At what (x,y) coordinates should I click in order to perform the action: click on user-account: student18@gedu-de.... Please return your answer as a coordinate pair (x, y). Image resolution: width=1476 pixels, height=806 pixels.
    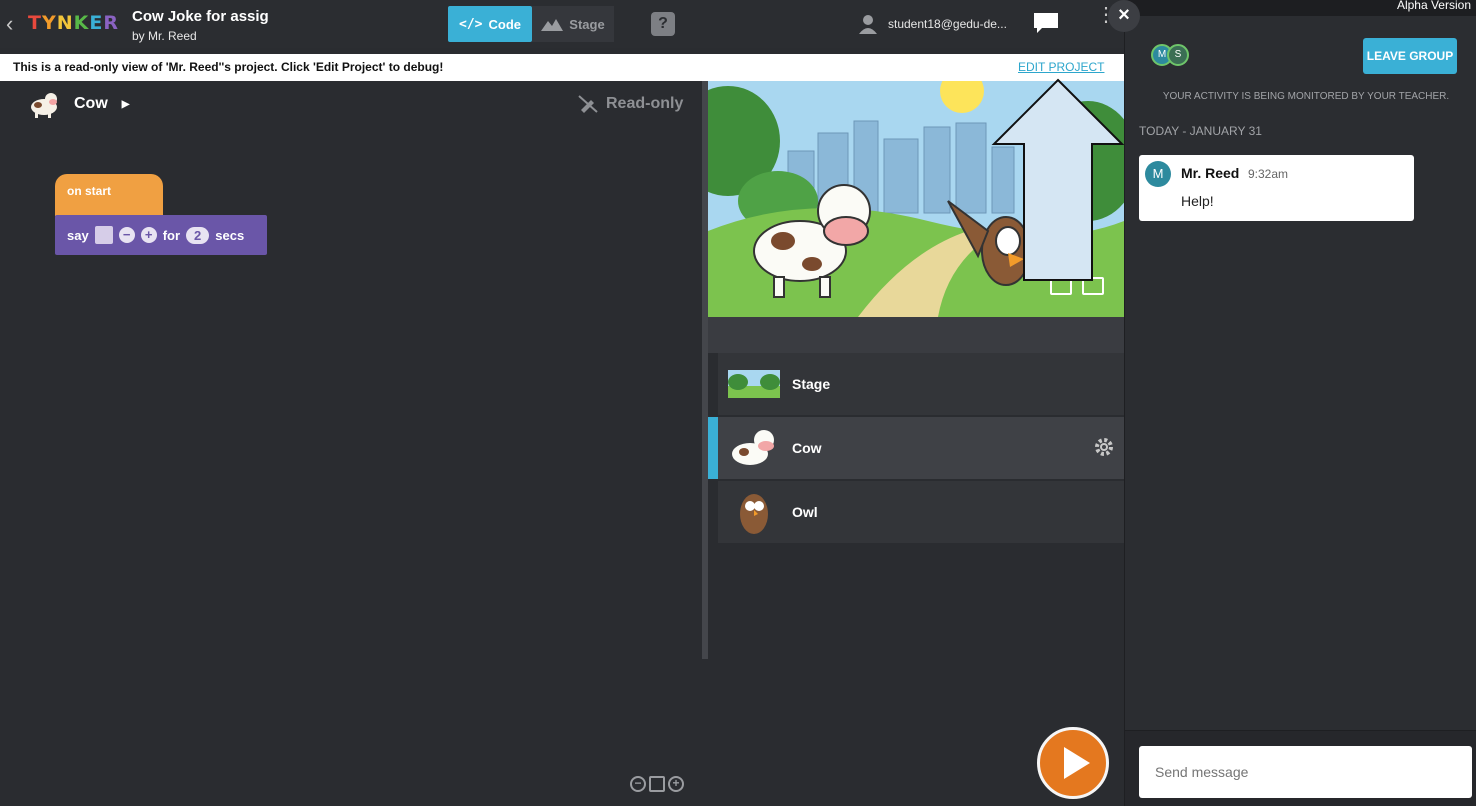
    Looking at the image, I should click on (932, 24).